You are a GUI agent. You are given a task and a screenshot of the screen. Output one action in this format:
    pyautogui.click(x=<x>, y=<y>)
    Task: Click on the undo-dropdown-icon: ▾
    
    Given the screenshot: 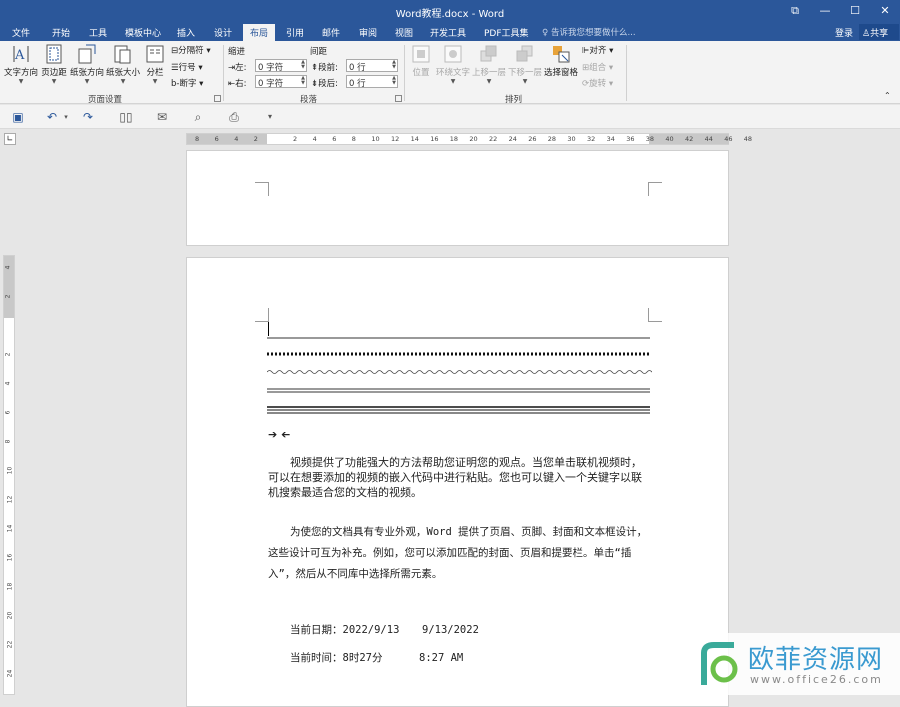 What is the action you would take?
    pyautogui.click(x=66, y=117)
    